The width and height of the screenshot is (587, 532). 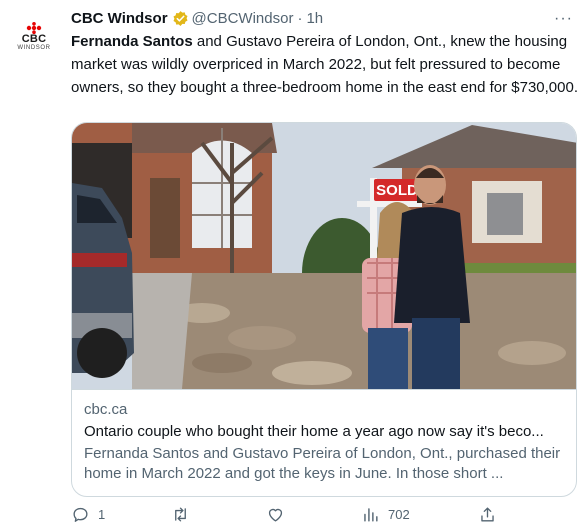 I want to click on sold-sign-text: SOLD, so click(x=397, y=190).